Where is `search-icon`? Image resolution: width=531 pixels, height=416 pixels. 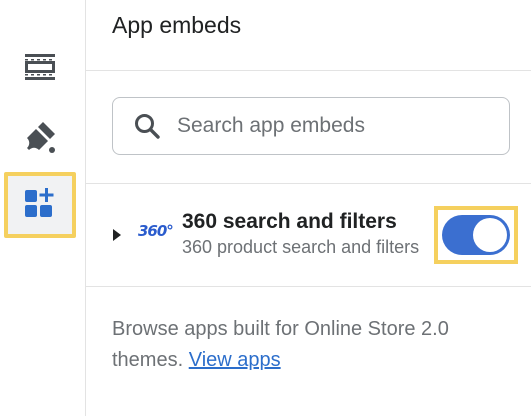 search-icon is located at coordinates (147, 126).